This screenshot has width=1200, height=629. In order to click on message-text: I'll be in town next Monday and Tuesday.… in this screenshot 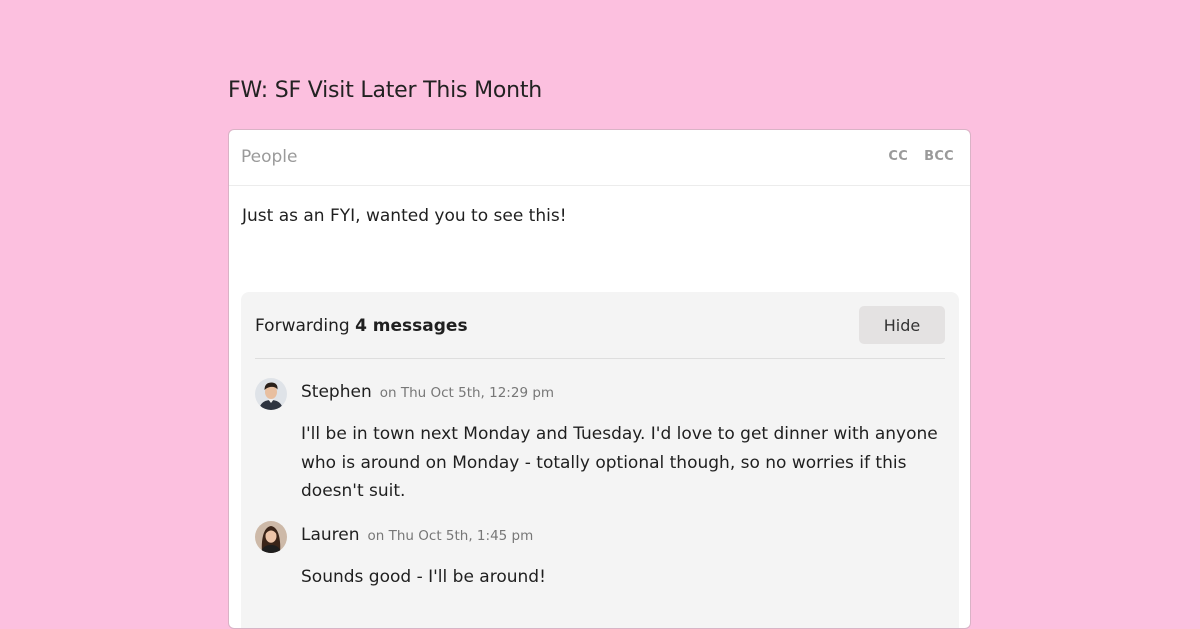, I will do `click(619, 462)`.